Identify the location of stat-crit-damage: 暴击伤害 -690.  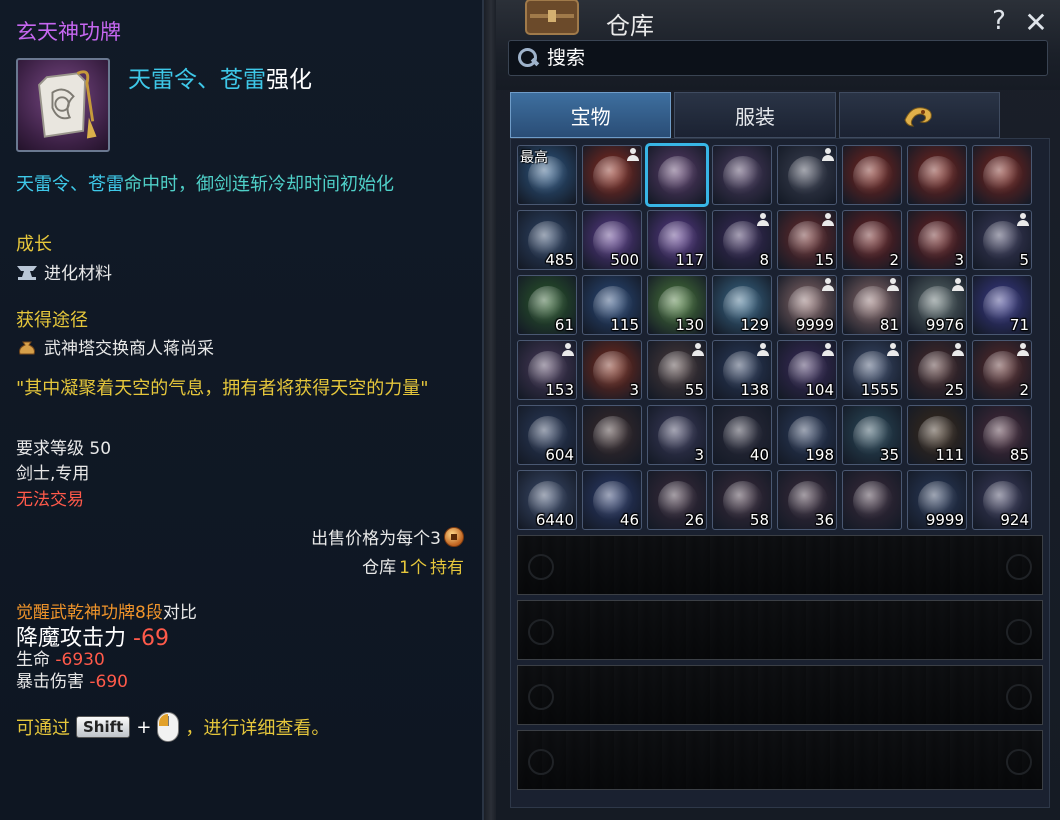
(72, 679).